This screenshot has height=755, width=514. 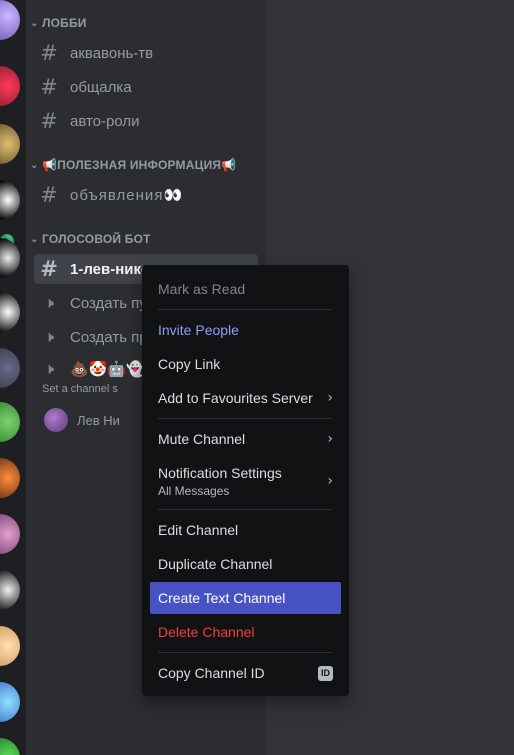 I want to click on category-label: ЛОББИ, so click(x=64, y=23).